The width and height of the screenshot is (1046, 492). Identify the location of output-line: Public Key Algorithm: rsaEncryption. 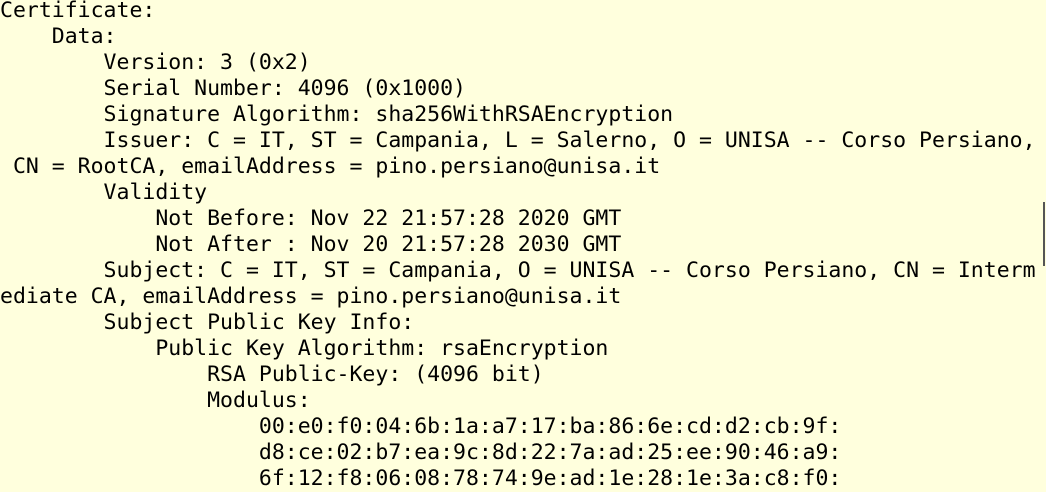
(304, 348).